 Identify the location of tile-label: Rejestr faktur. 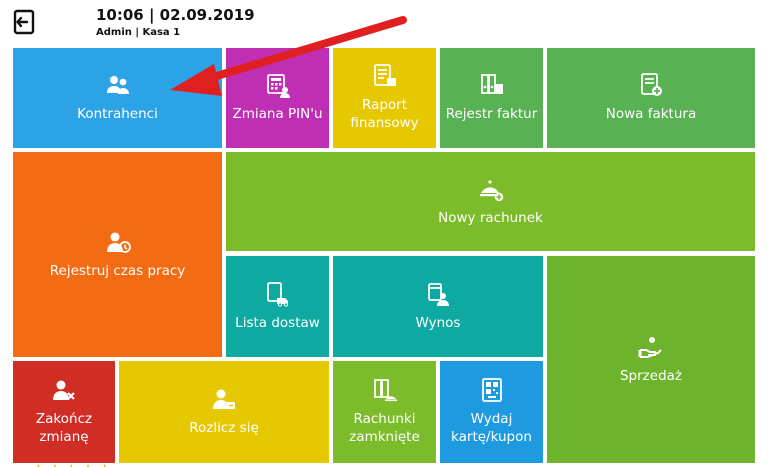
(491, 114).